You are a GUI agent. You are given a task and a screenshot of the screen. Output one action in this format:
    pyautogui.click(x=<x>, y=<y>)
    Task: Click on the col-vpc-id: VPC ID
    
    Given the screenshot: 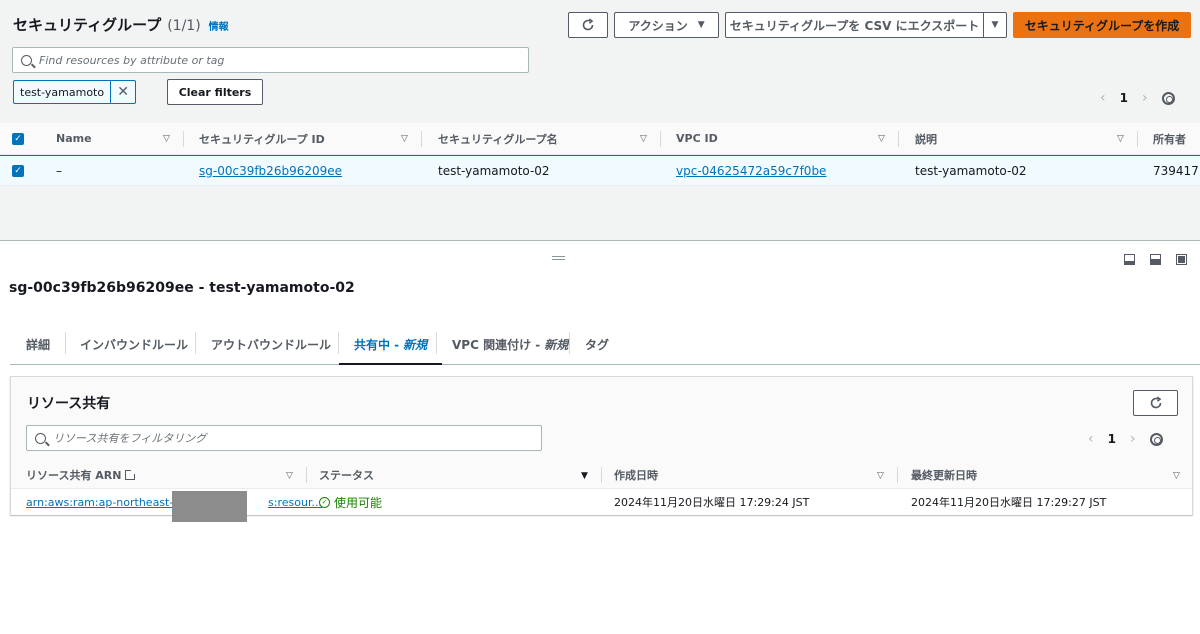 What is the action you would take?
    pyautogui.click(x=697, y=138)
    